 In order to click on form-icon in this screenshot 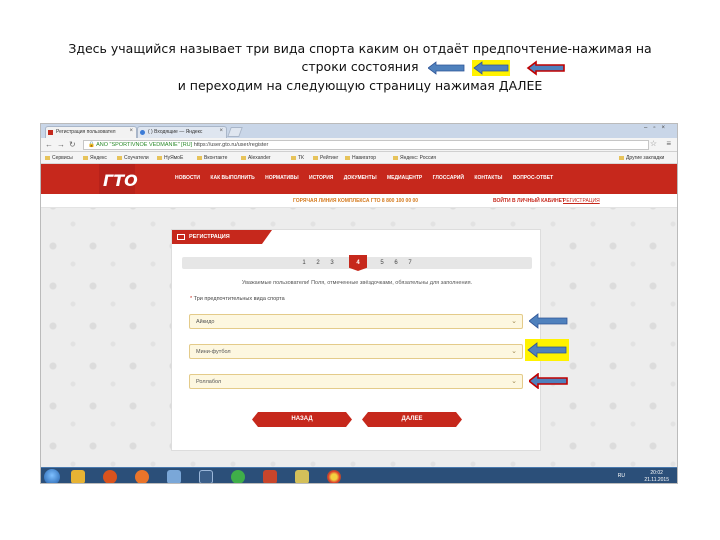, I will do `click(181, 237)`.